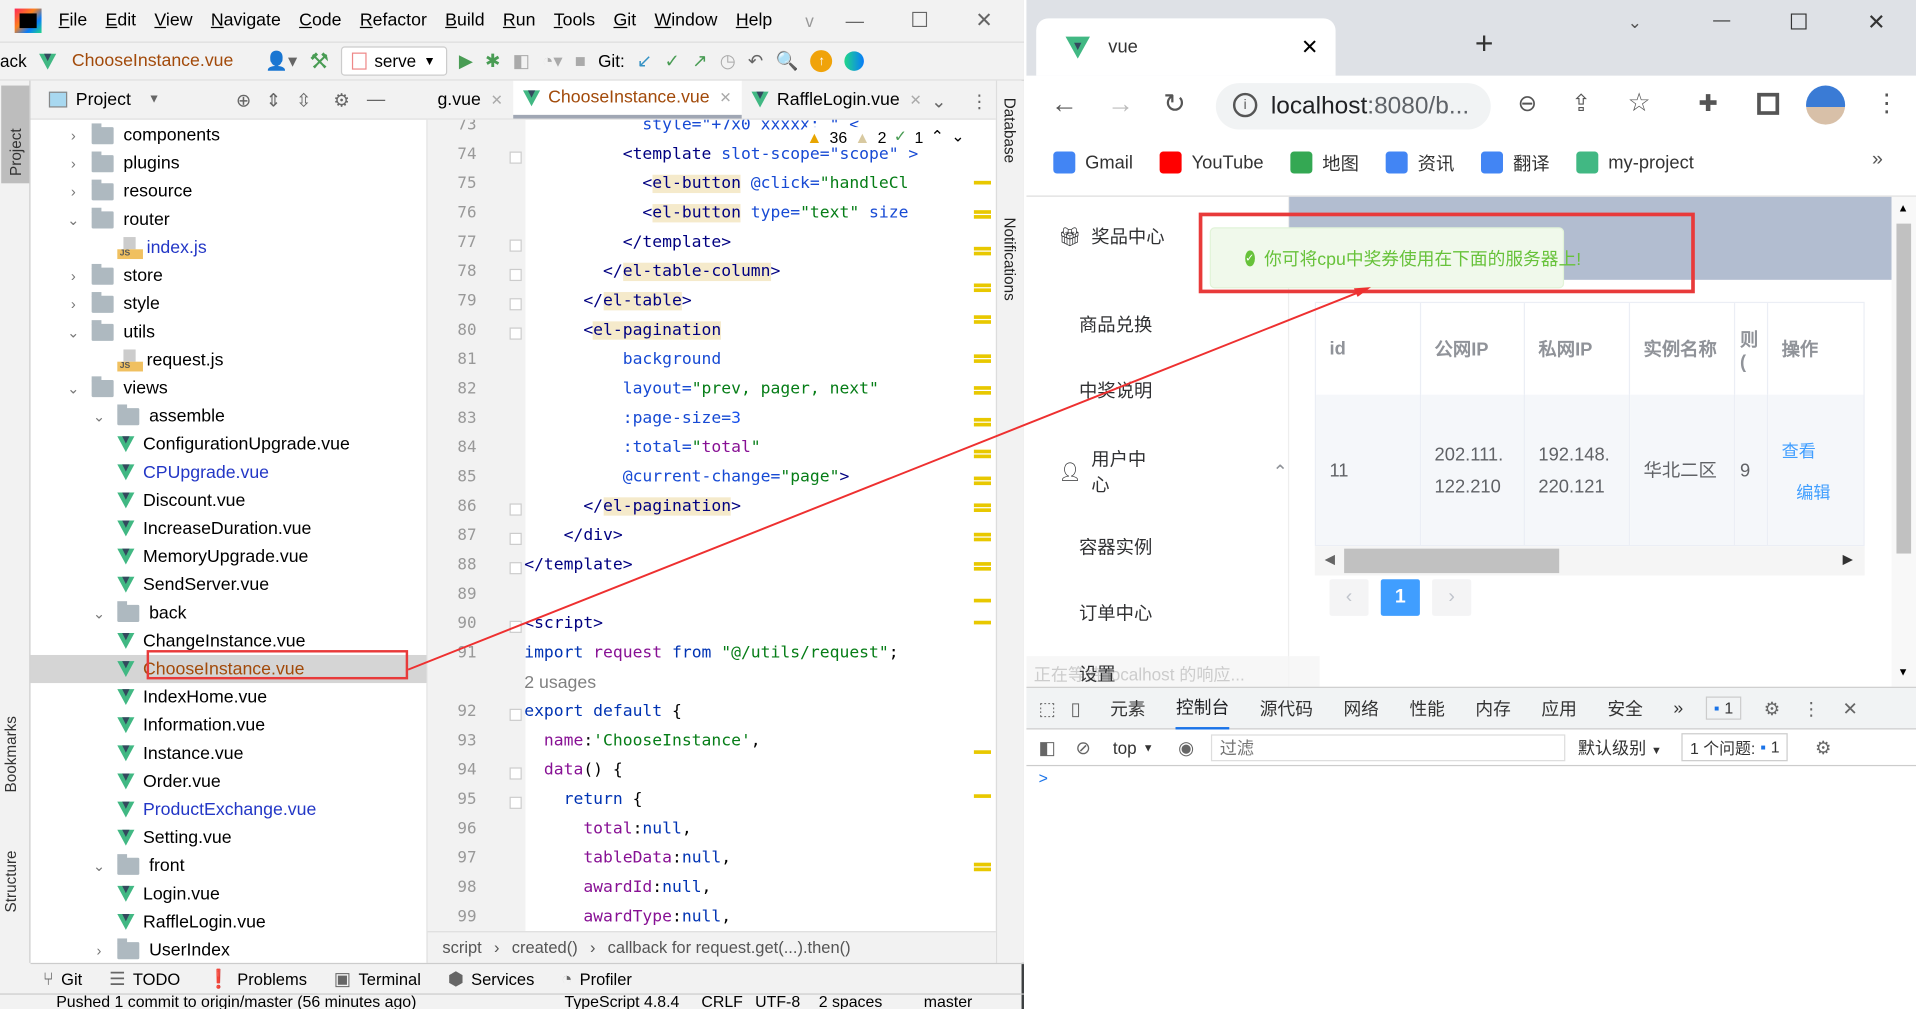  What do you see at coordinates (1876, 23) in the screenshot?
I see `close-window-icon: ✕` at bounding box center [1876, 23].